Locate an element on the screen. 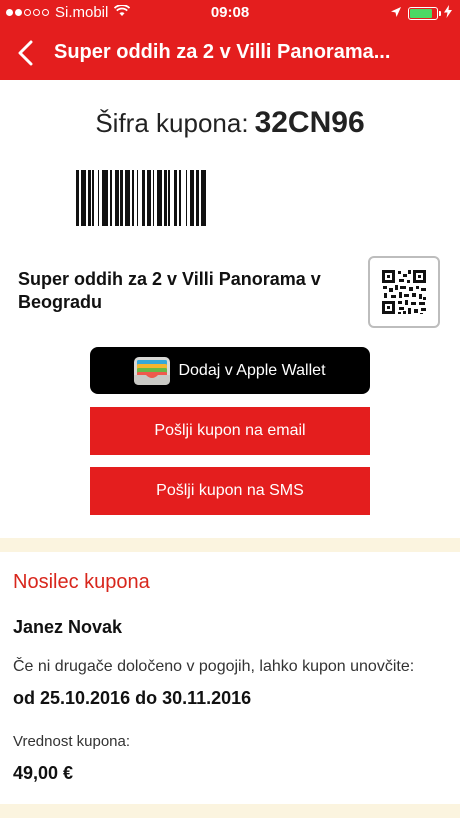 This screenshot has width=460, height=818. add-to-apple-wallet-button: Dodaj v Apple Wallet is located at coordinates (230, 370).